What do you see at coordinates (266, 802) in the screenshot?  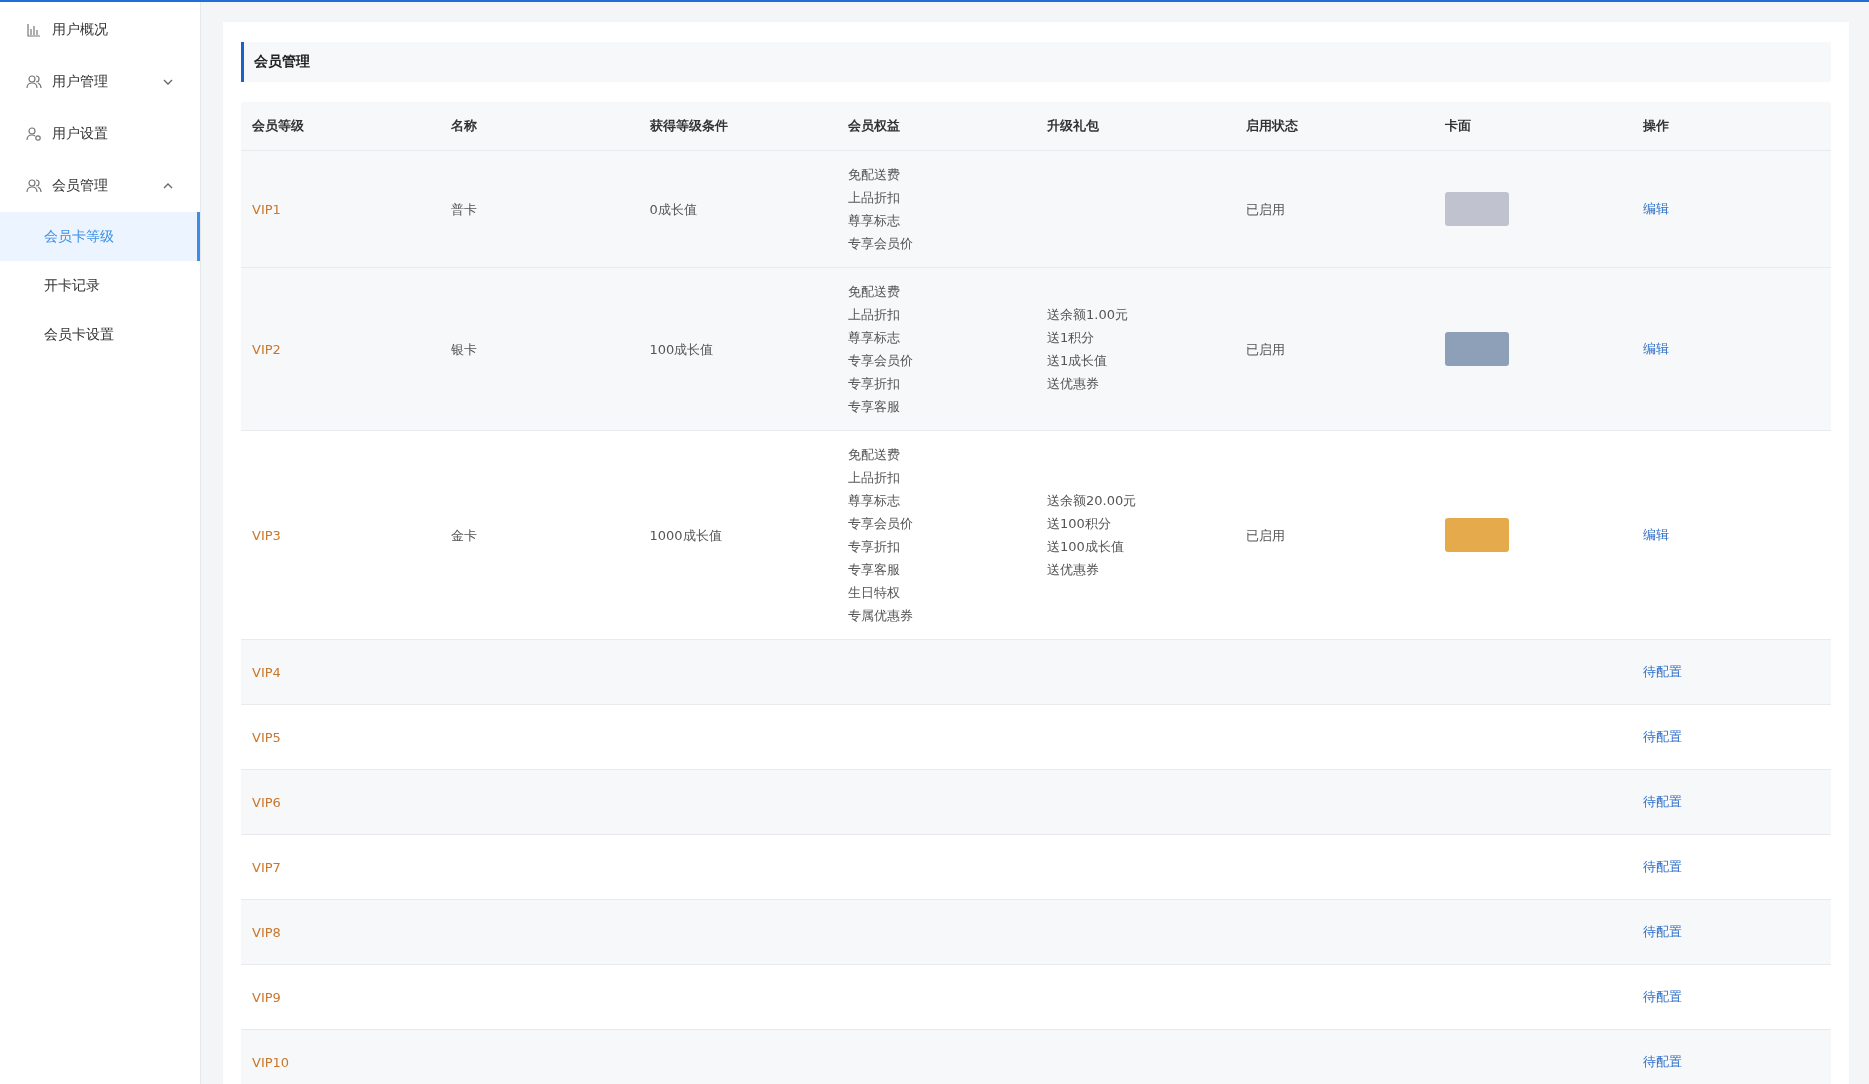 I see `level-text: VIP6` at bounding box center [266, 802].